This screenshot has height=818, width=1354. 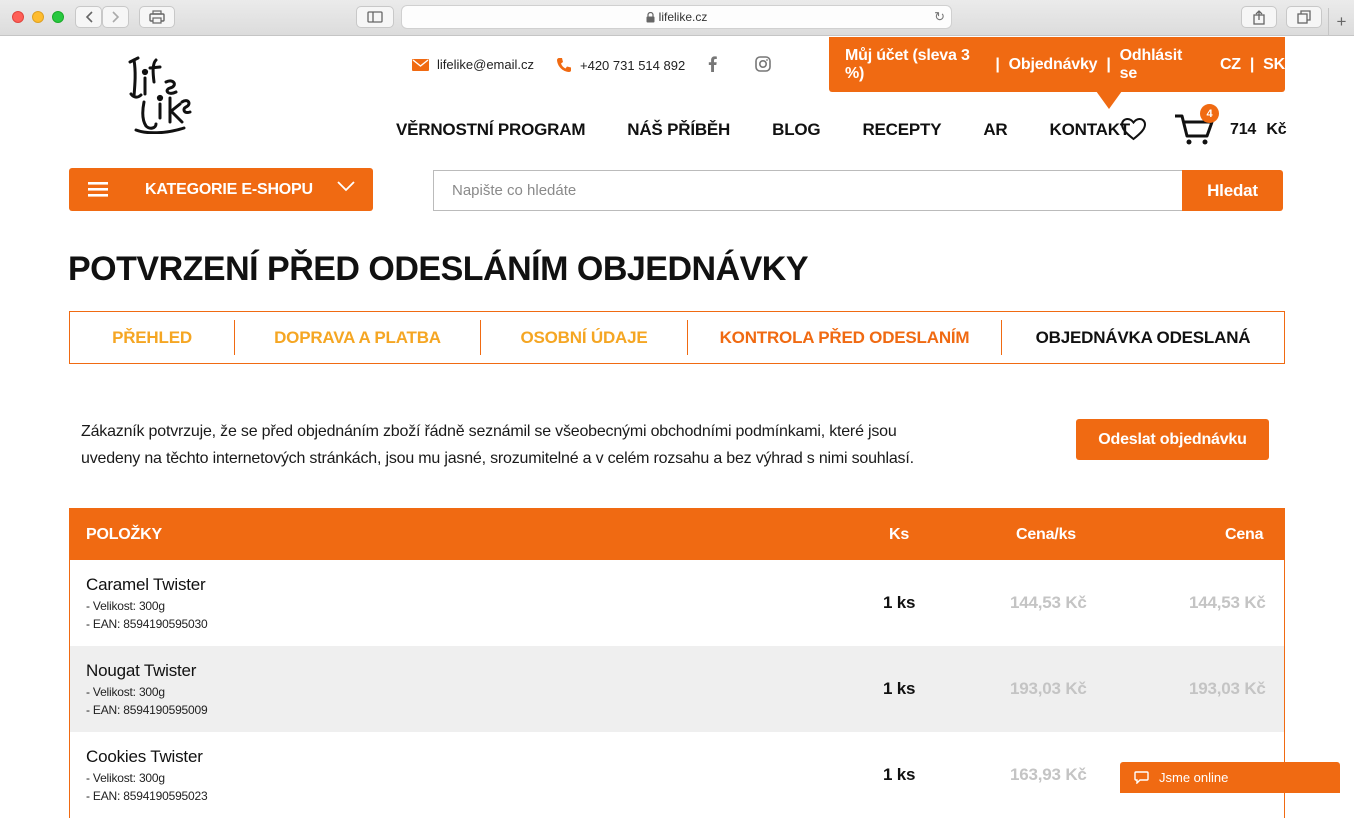 I want to click on url-text: lifelike.cz, so click(x=683, y=17).